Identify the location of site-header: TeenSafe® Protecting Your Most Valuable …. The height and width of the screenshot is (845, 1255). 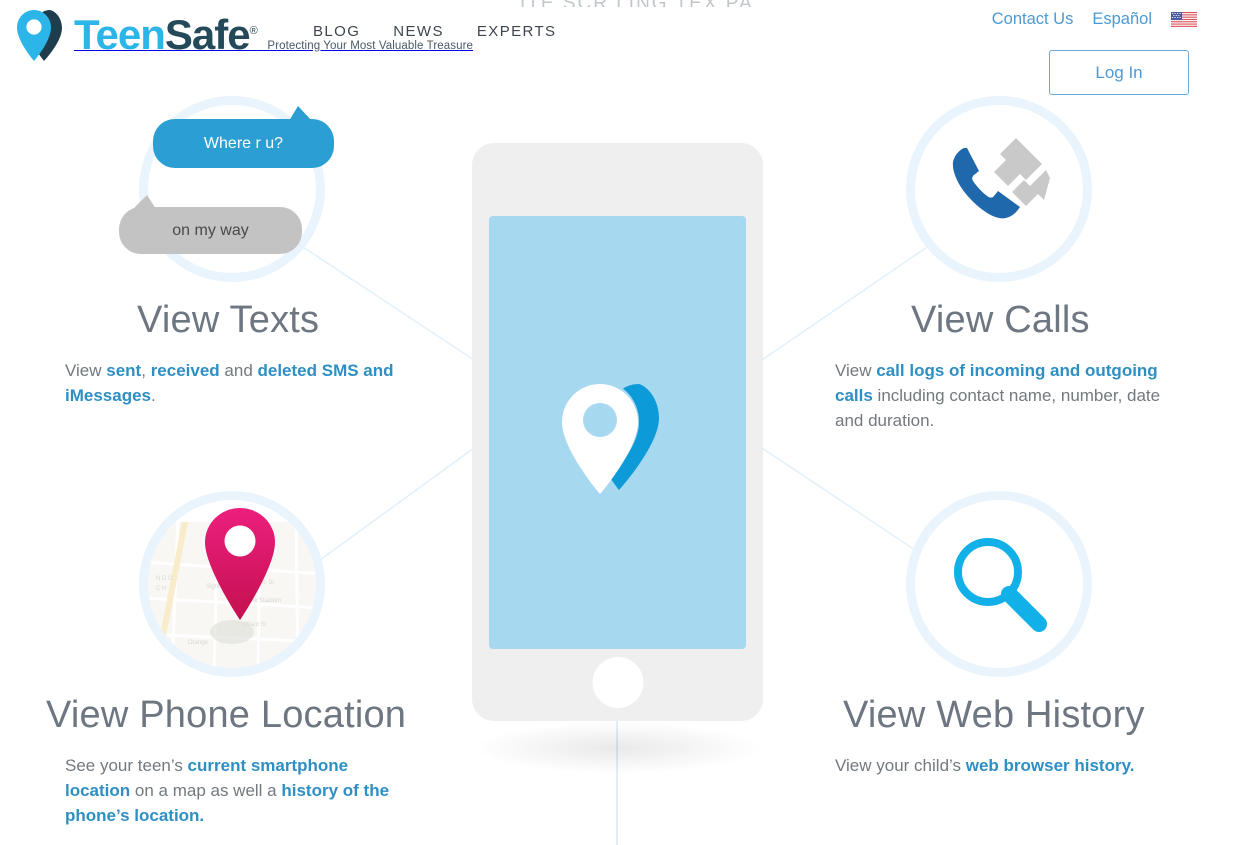
(627, 50).